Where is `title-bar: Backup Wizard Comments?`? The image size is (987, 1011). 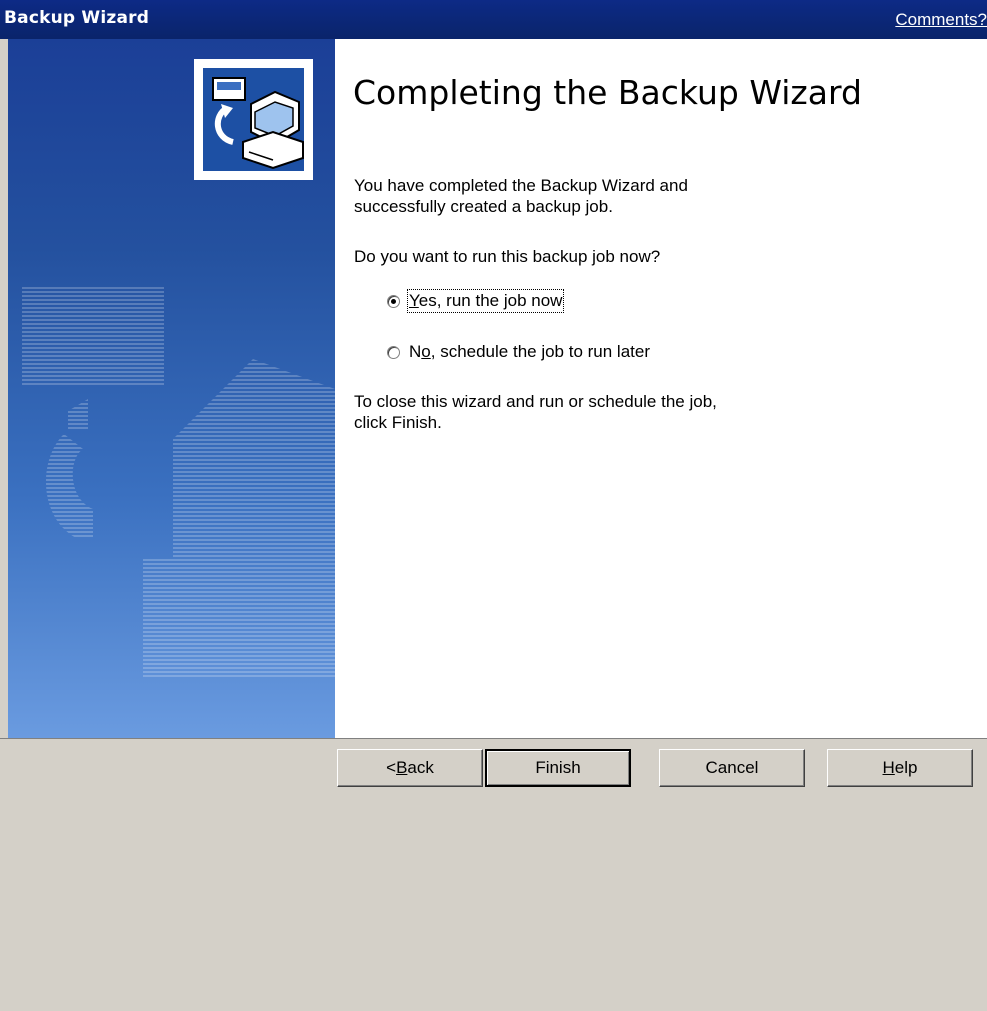 title-bar: Backup Wizard Comments? is located at coordinates (493, 19).